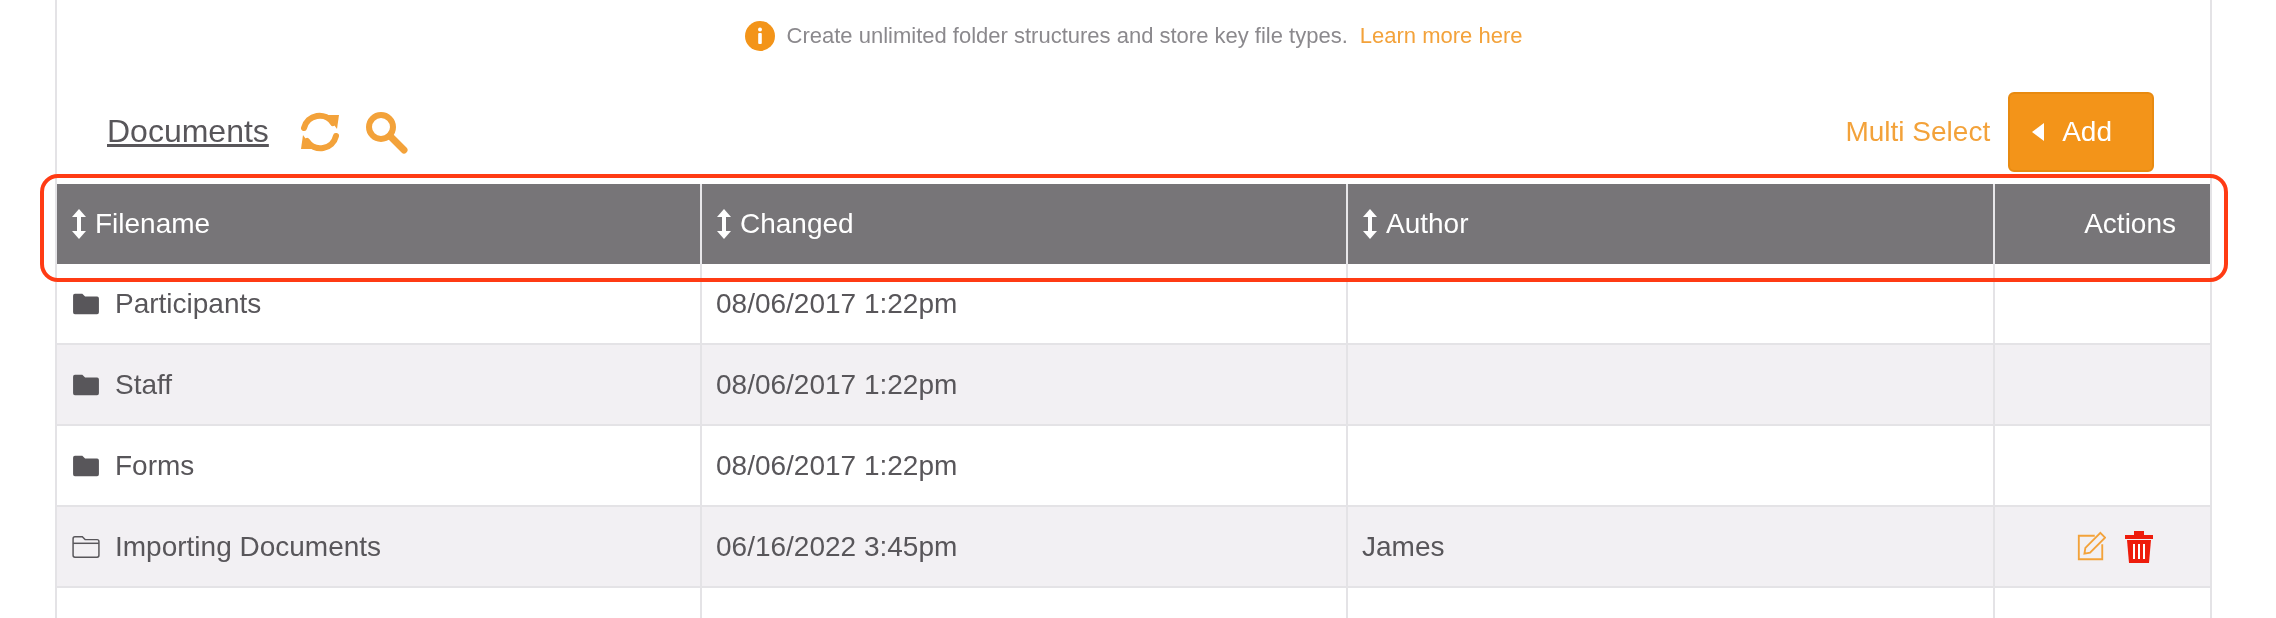 The height and width of the screenshot is (618, 2276). What do you see at coordinates (759, 35) in the screenshot?
I see `info-icon` at bounding box center [759, 35].